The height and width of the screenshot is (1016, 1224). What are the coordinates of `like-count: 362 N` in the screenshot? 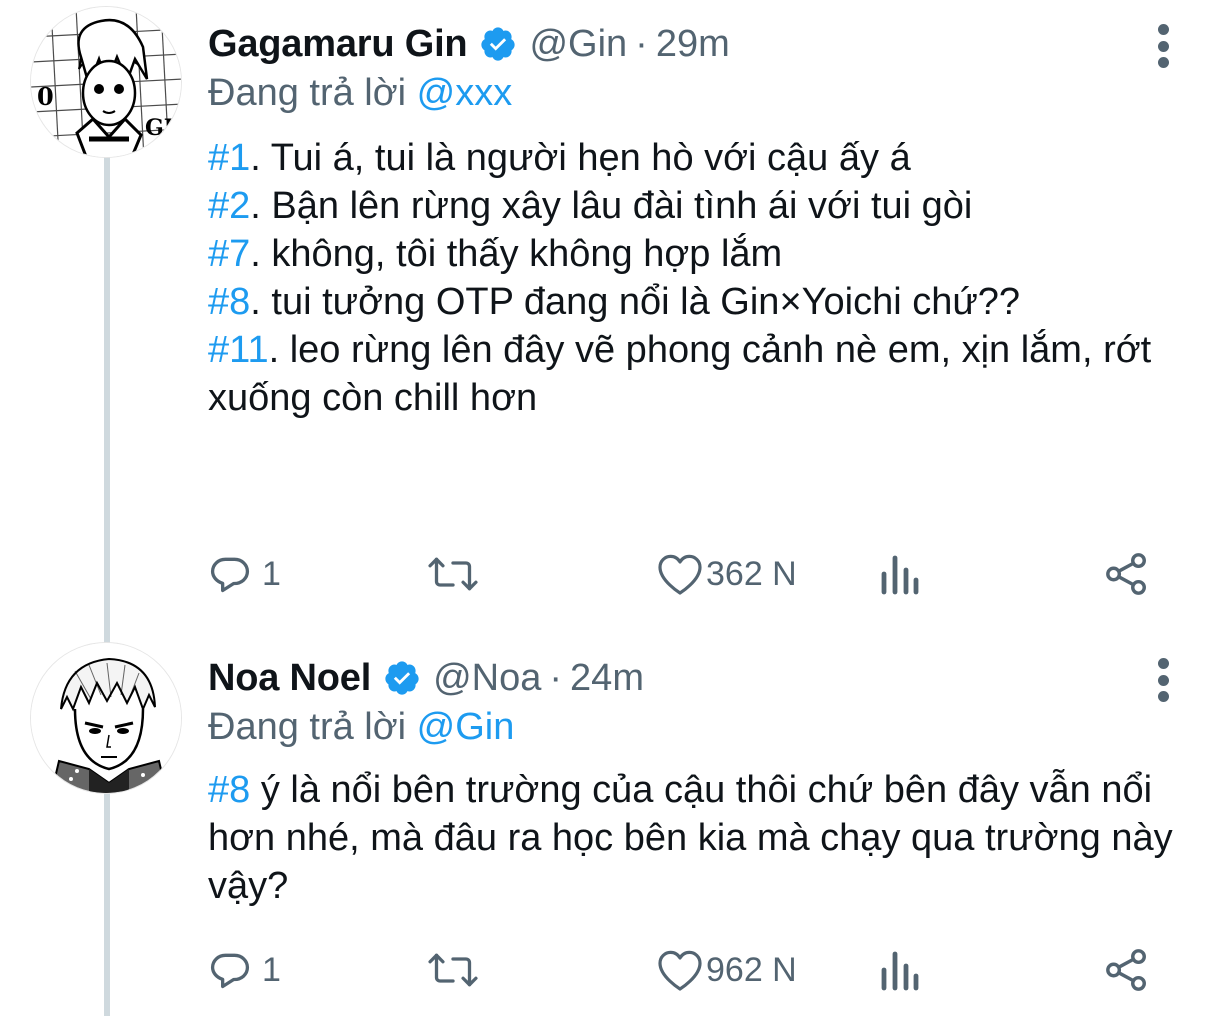 It's located at (751, 573).